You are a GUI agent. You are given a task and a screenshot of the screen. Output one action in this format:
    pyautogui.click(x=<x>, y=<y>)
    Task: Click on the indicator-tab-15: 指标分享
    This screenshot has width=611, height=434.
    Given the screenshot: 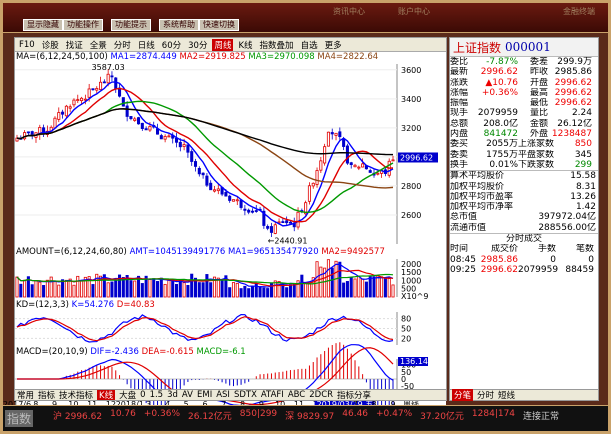 What is the action you would take?
    pyautogui.click(x=354, y=395)
    